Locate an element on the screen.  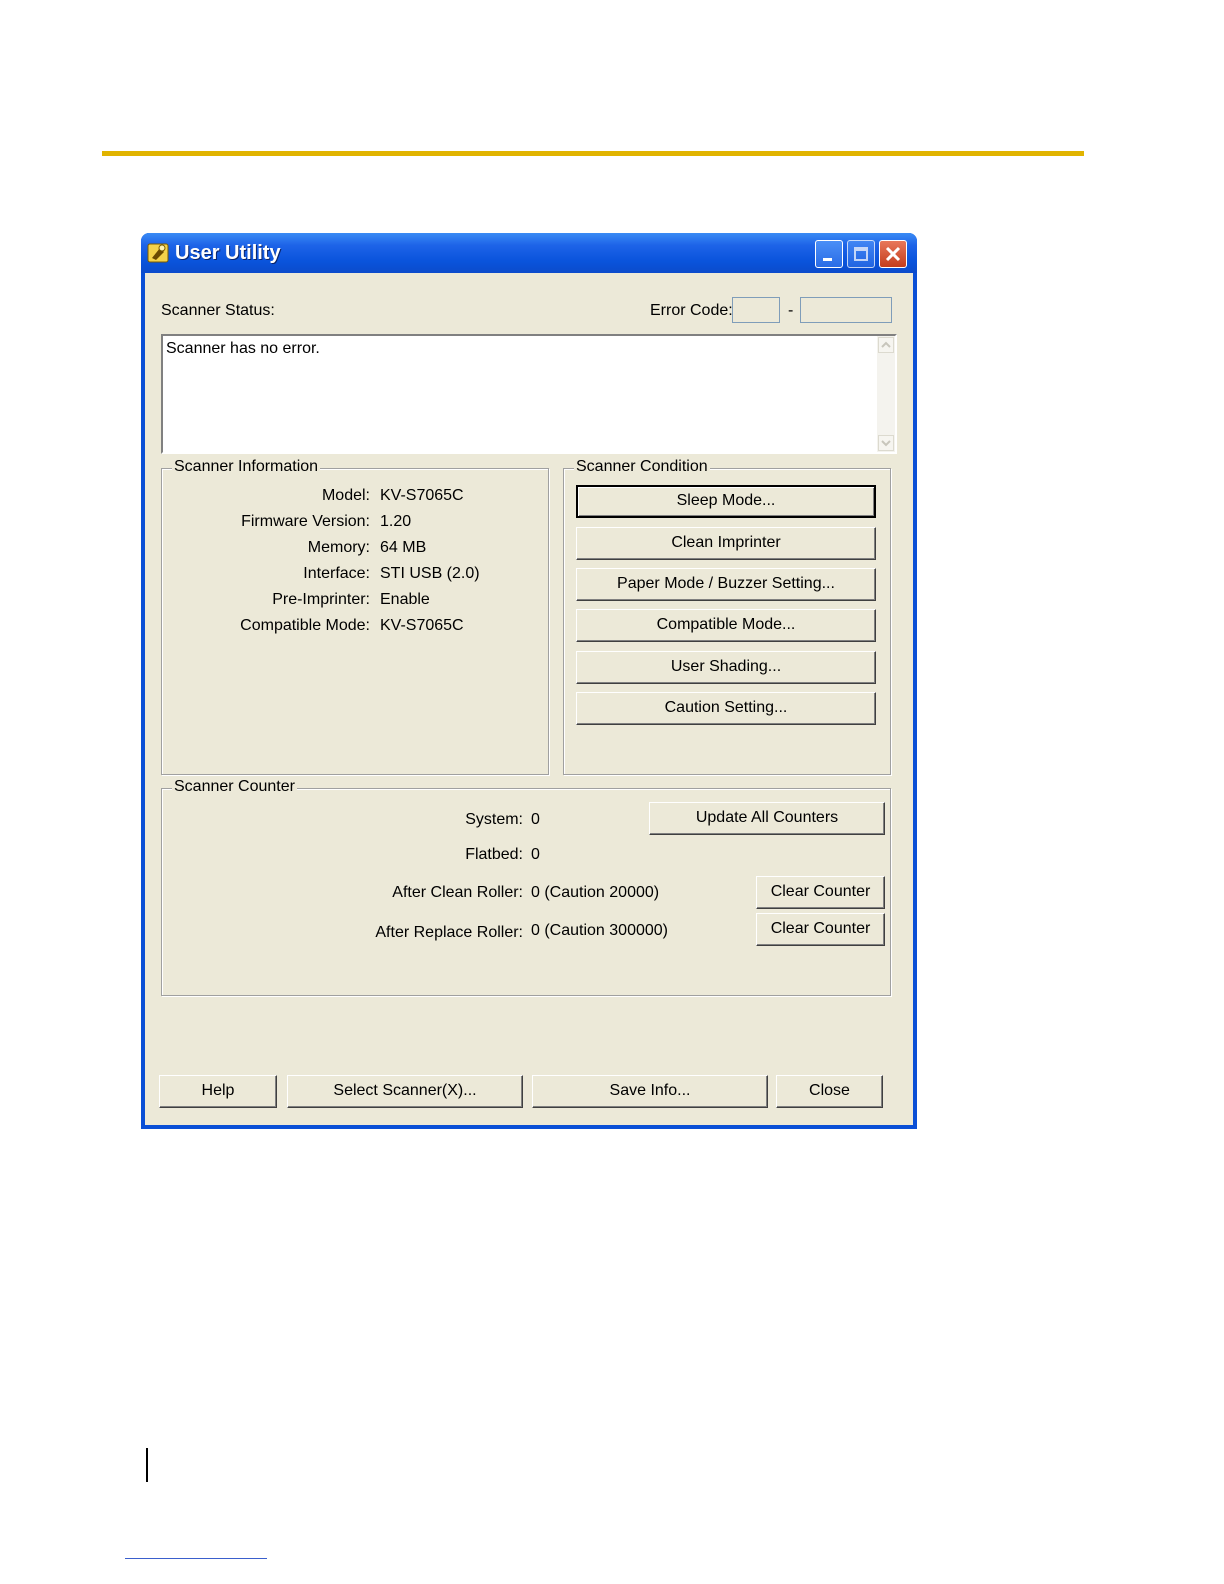
window-title: User Utility is located at coordinates (228, 253).